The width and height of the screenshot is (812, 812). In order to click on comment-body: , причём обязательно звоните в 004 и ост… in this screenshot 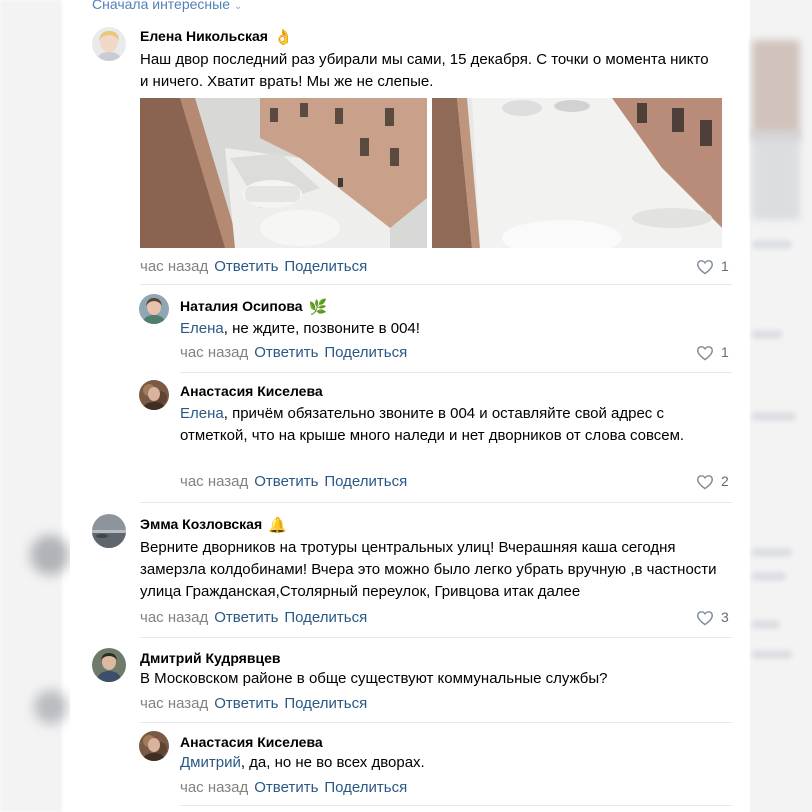, I will do `click(432, 424)`.